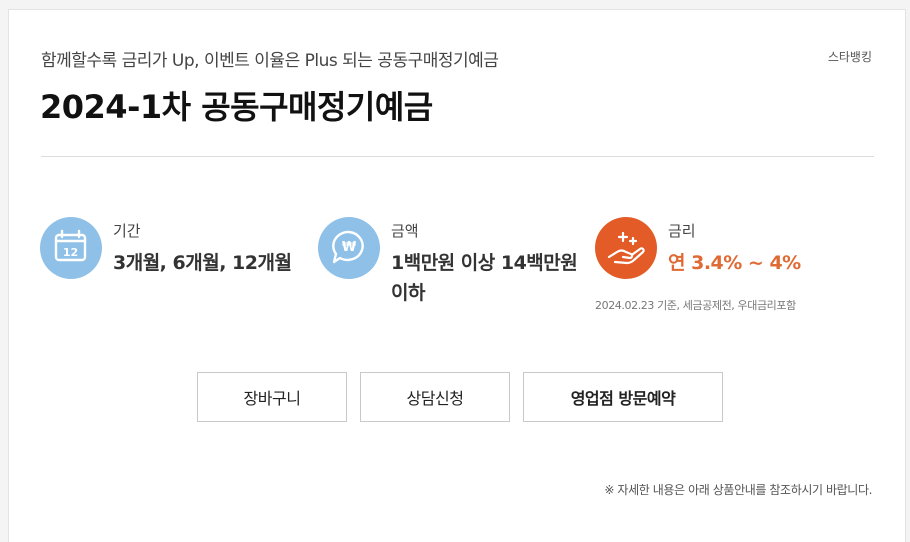 This screenshot has width=910, height=542. I want to click on amount-label: 금액, so click(405, 231).